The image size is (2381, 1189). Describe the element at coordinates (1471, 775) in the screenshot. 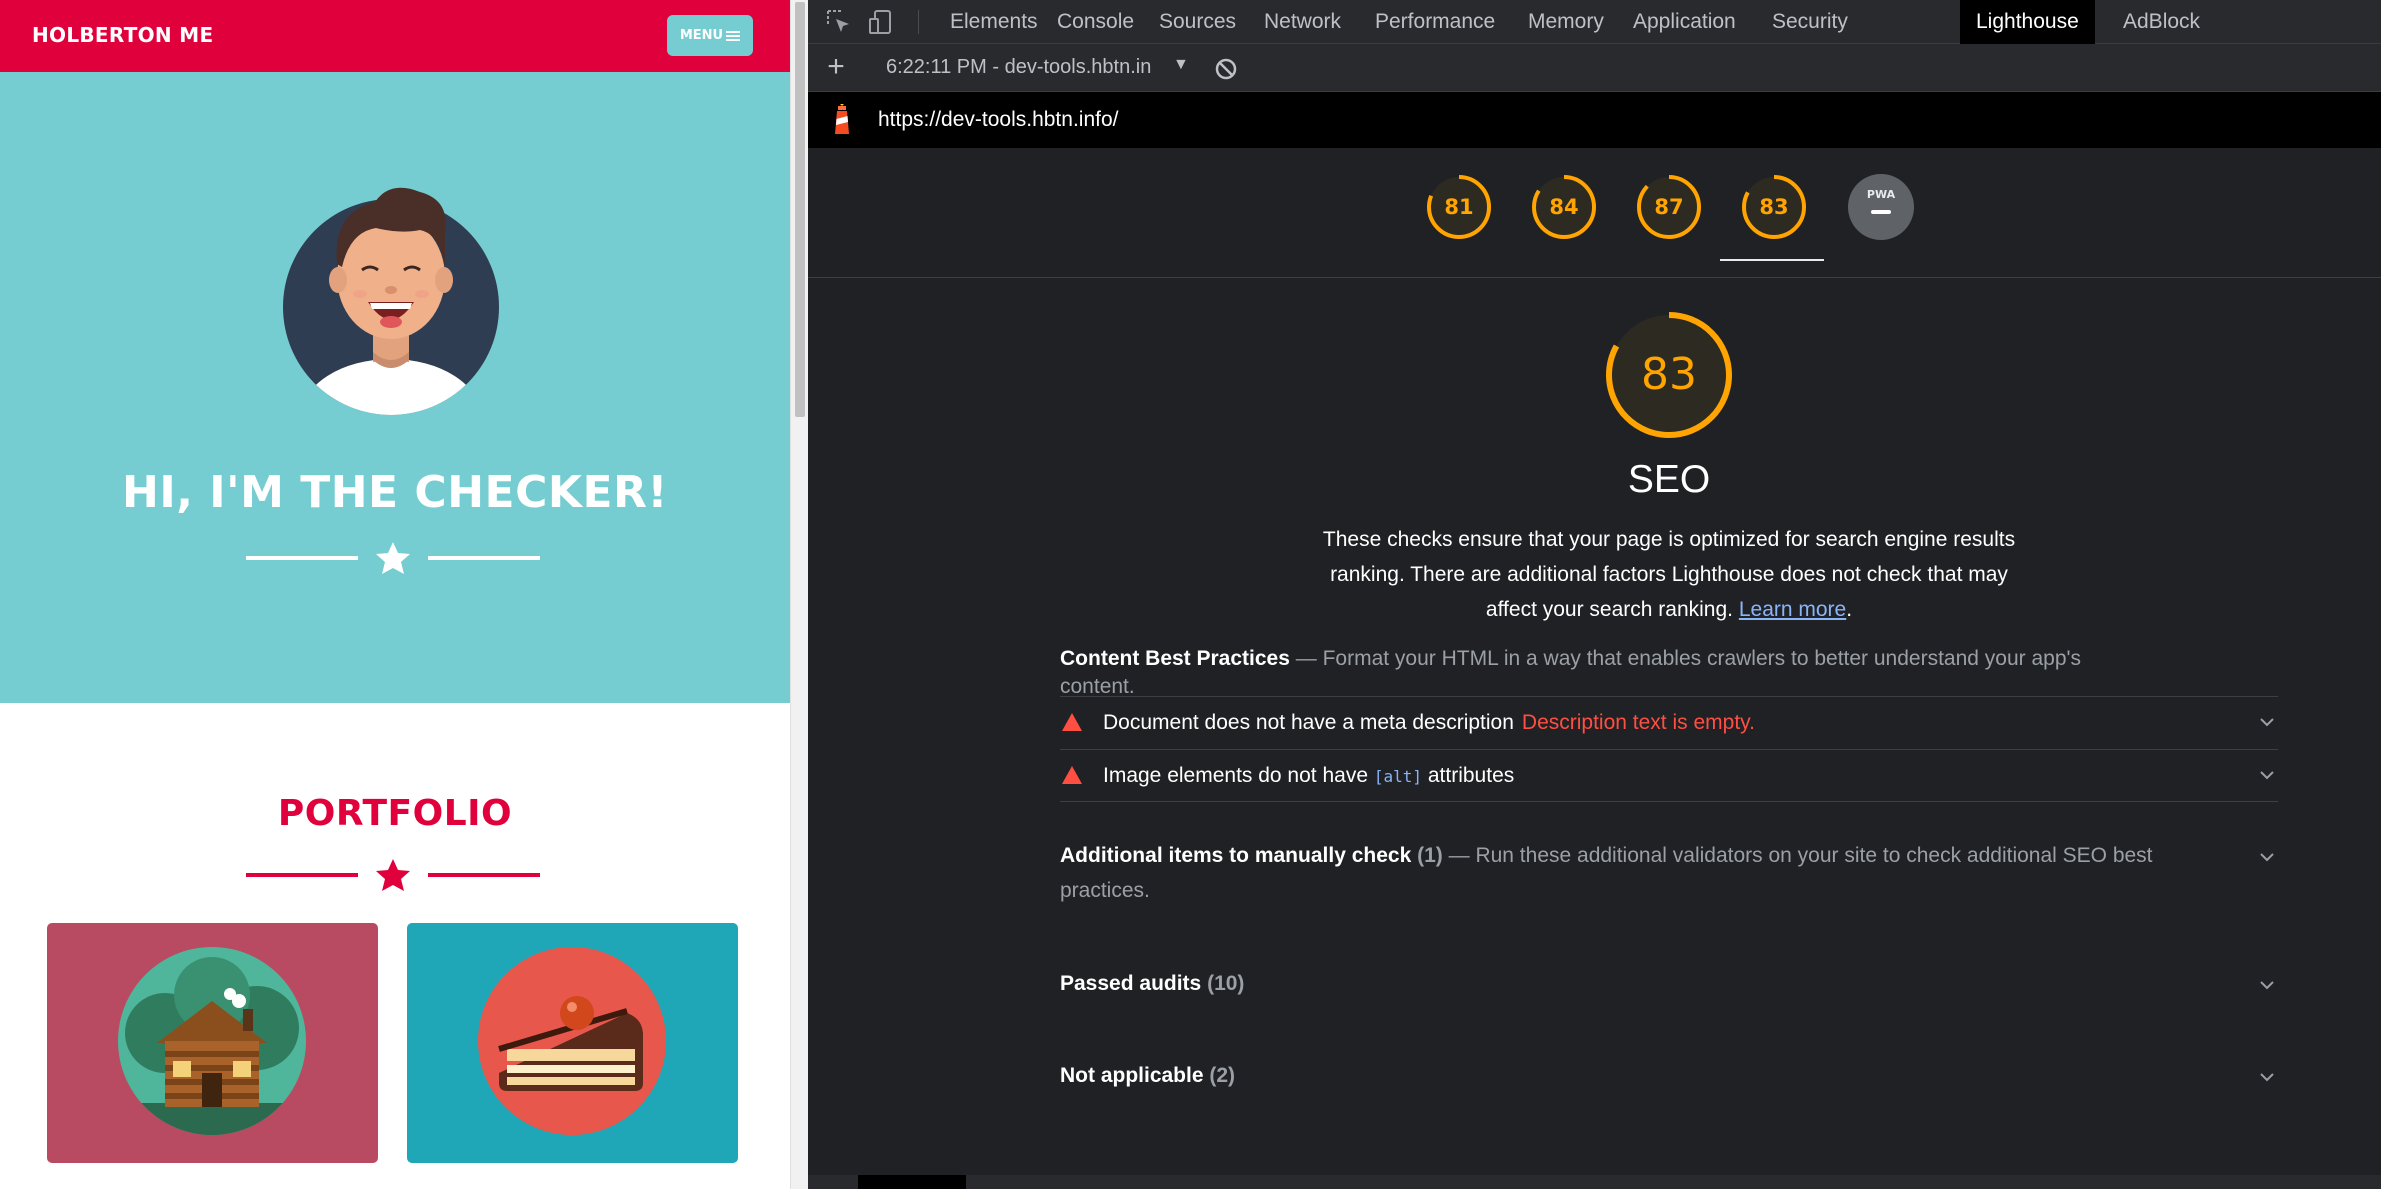

I see `audit-label-after: attributes` at that location.